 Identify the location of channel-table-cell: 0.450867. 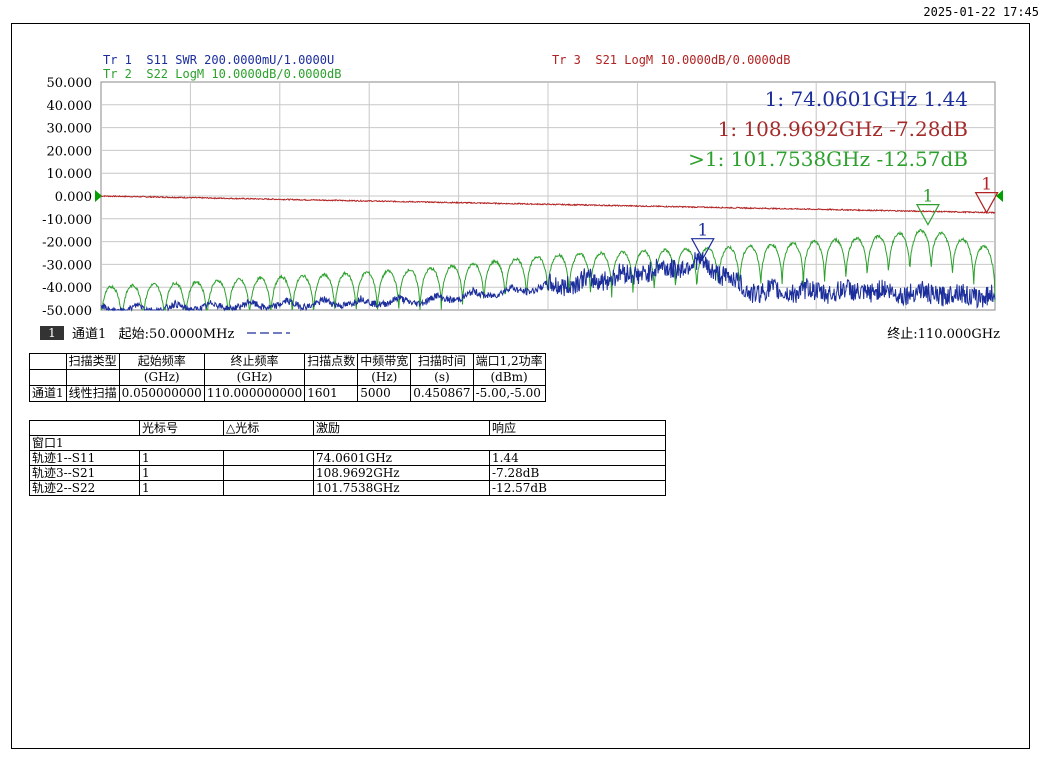
(442, 393).